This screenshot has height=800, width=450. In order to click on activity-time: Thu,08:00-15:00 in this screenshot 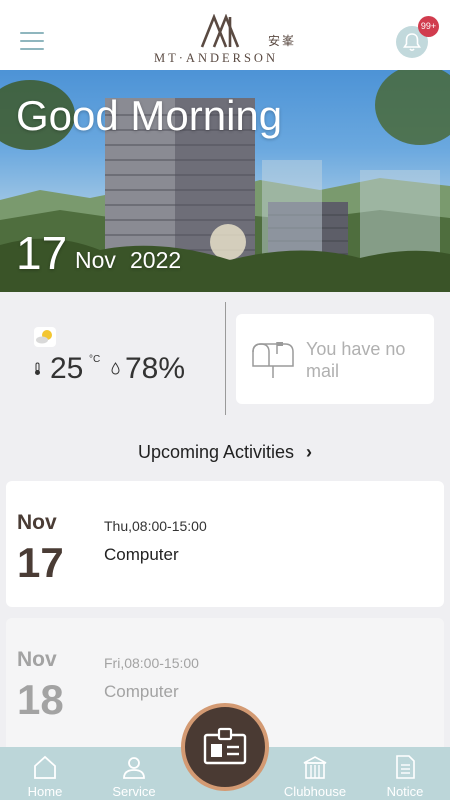, I will do `click(155, 526)`.